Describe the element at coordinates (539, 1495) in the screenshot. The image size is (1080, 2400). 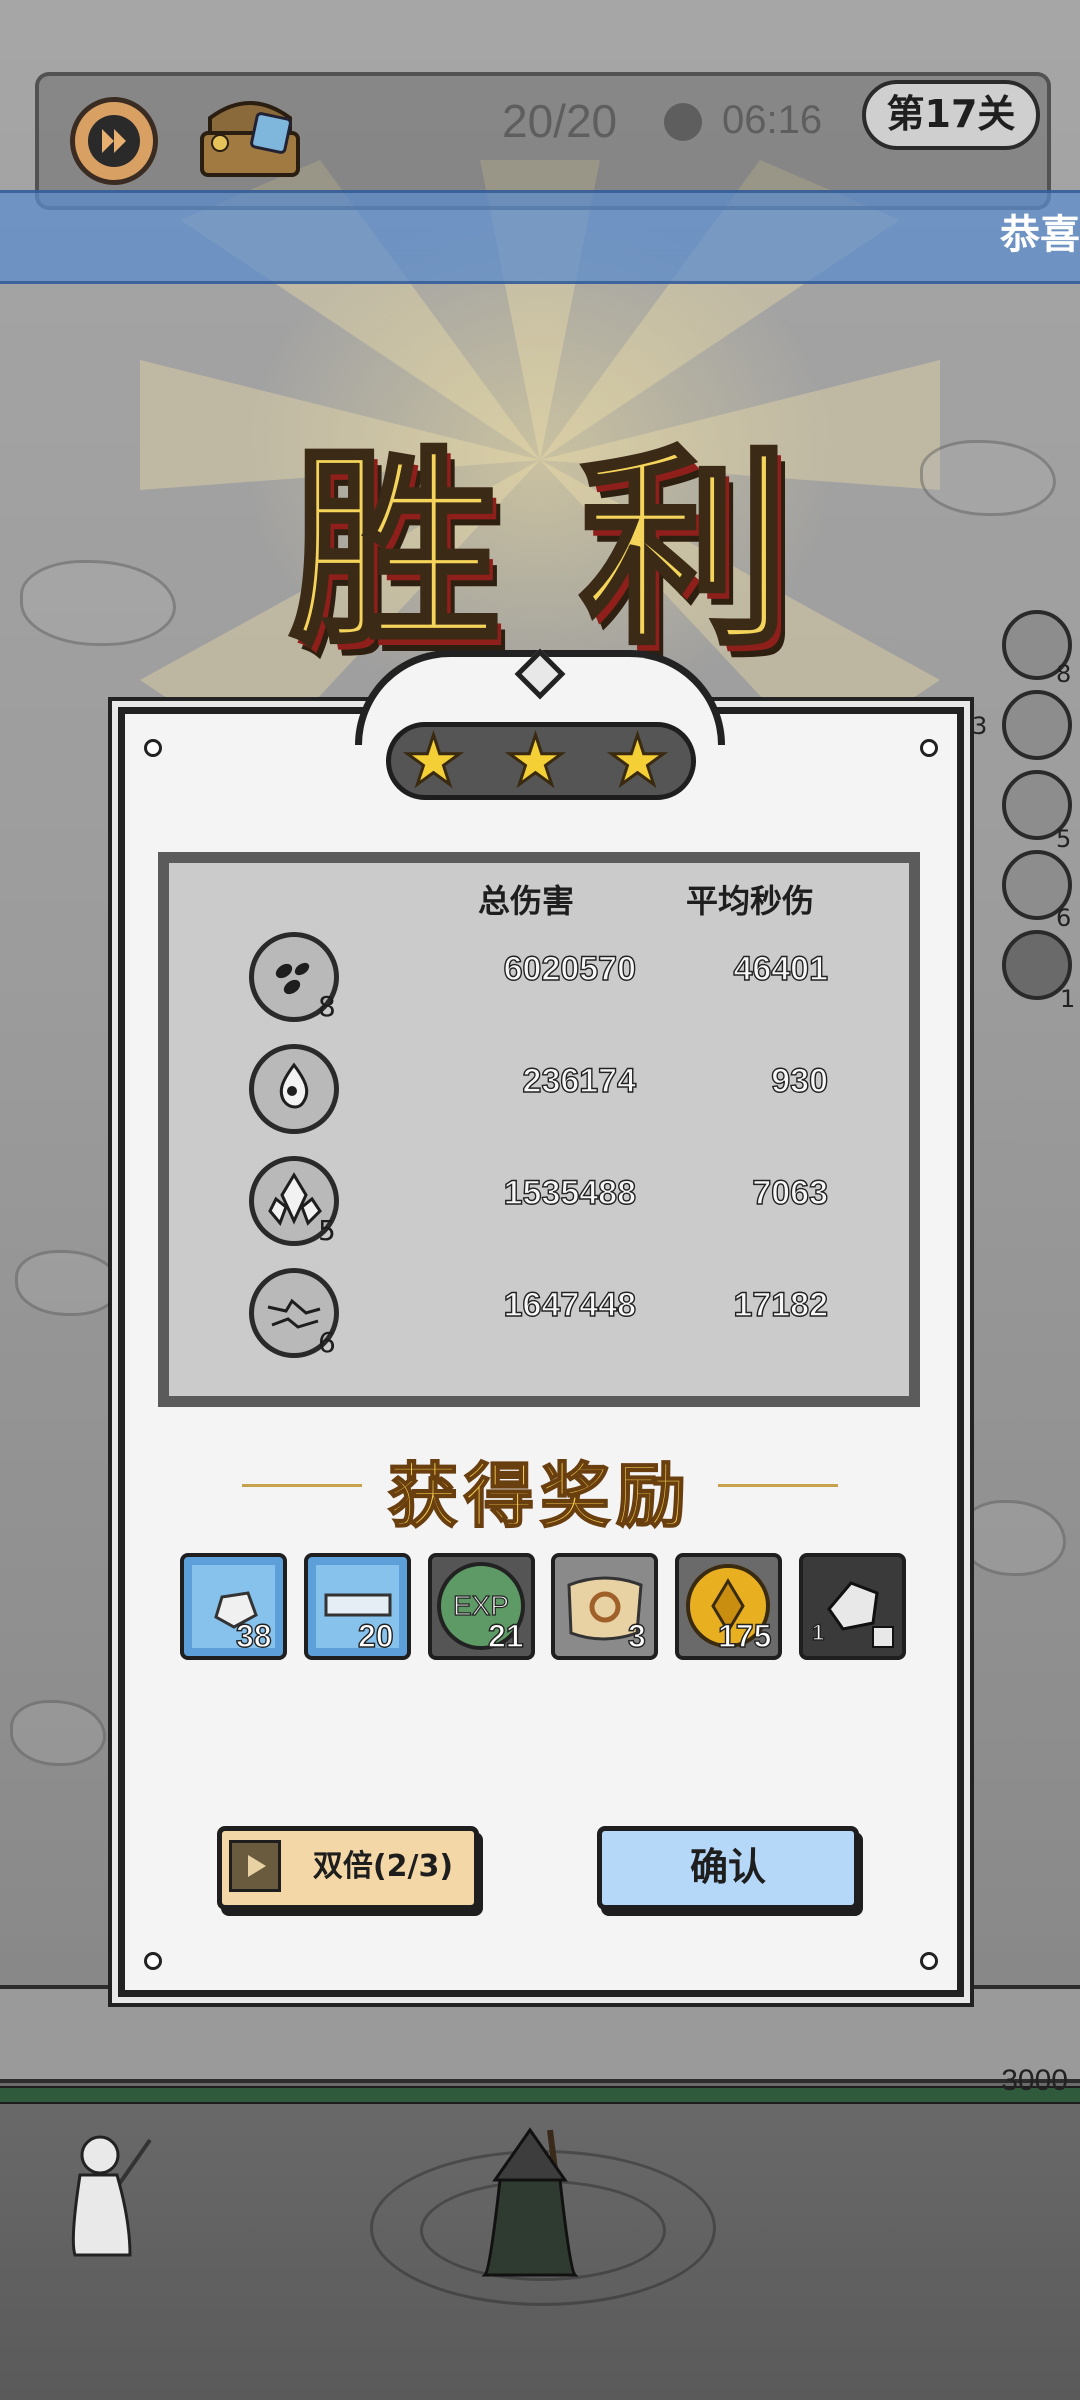
I see `rewards-title: 获得奖励` at that location.